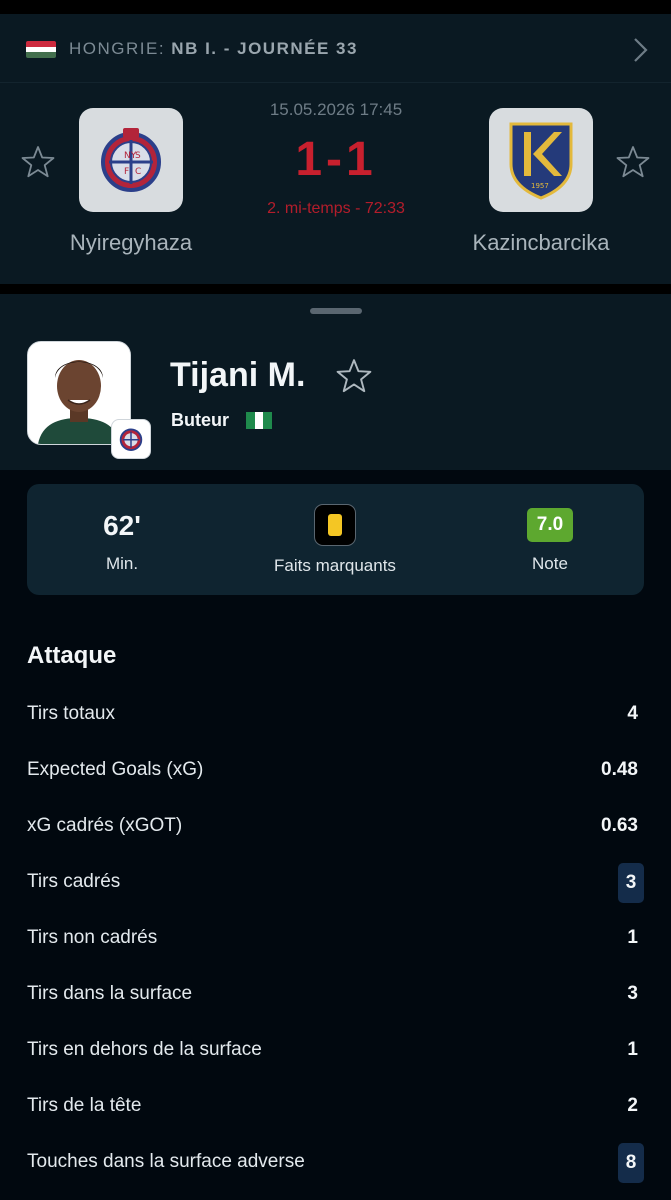 The height and width of the screenshot is (1200, 671). What do you see at coordinates (264, 48) in the screenshot?
I see `league-name: NB I. - JOURNÉE 33` at bounding box center [264, 48].